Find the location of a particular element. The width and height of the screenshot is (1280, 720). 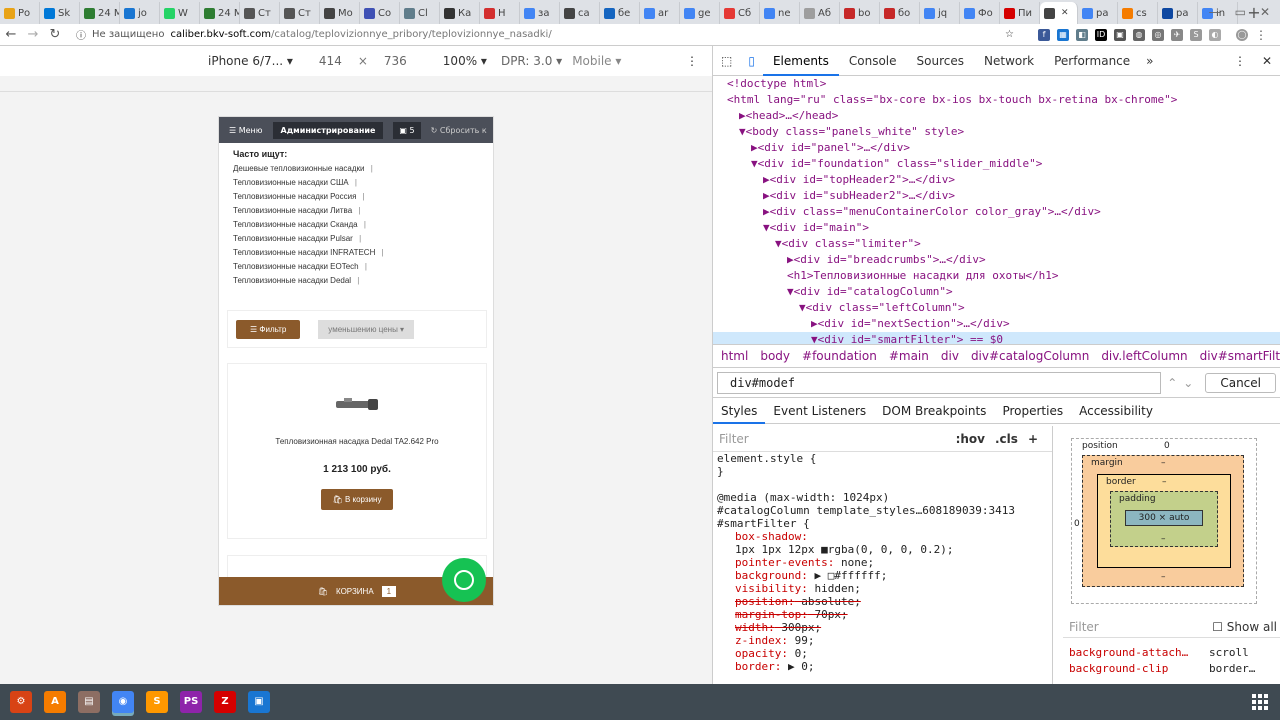

browser-tab: cs is located at coordinates (1138, 13).